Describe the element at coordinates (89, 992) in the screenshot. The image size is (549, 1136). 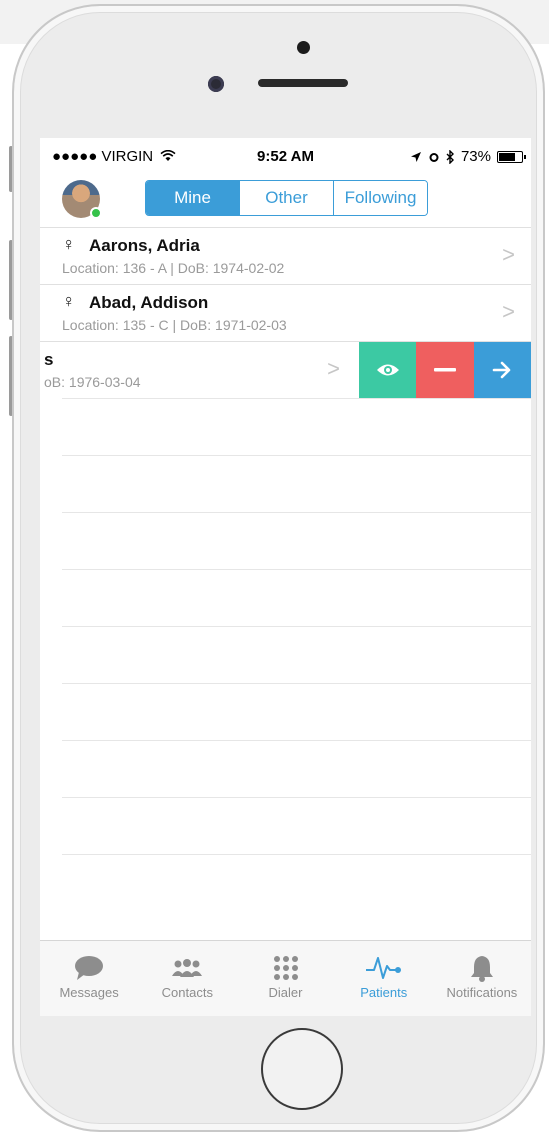
I see `tab-label: Messages` at that location.